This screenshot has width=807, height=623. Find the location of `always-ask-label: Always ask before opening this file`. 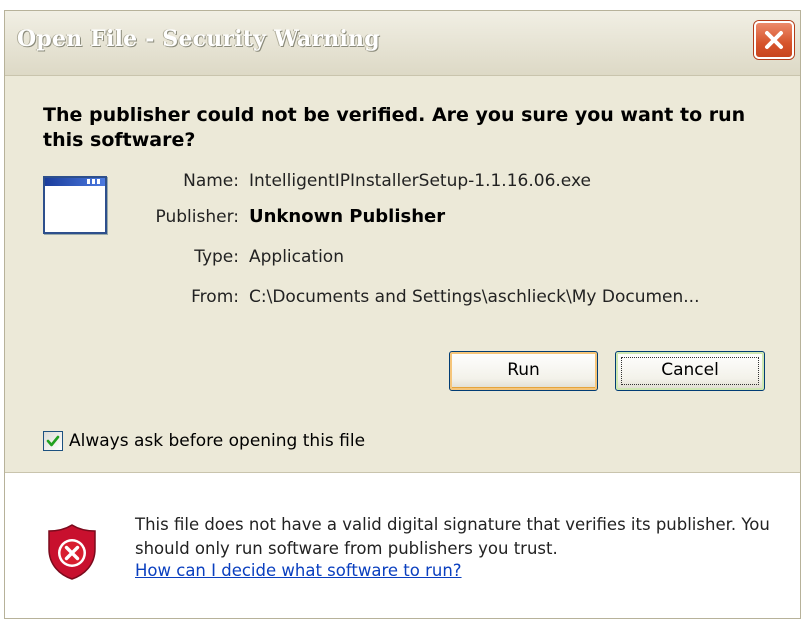

always-ask-label: Always ask before opening this file is located at coordinates (217, 441).